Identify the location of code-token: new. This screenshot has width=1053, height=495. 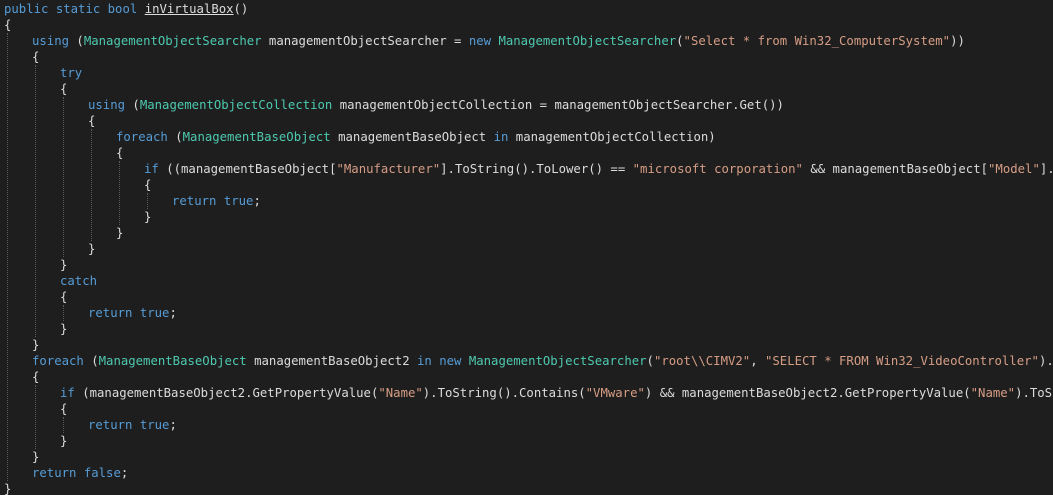
(480, 41).